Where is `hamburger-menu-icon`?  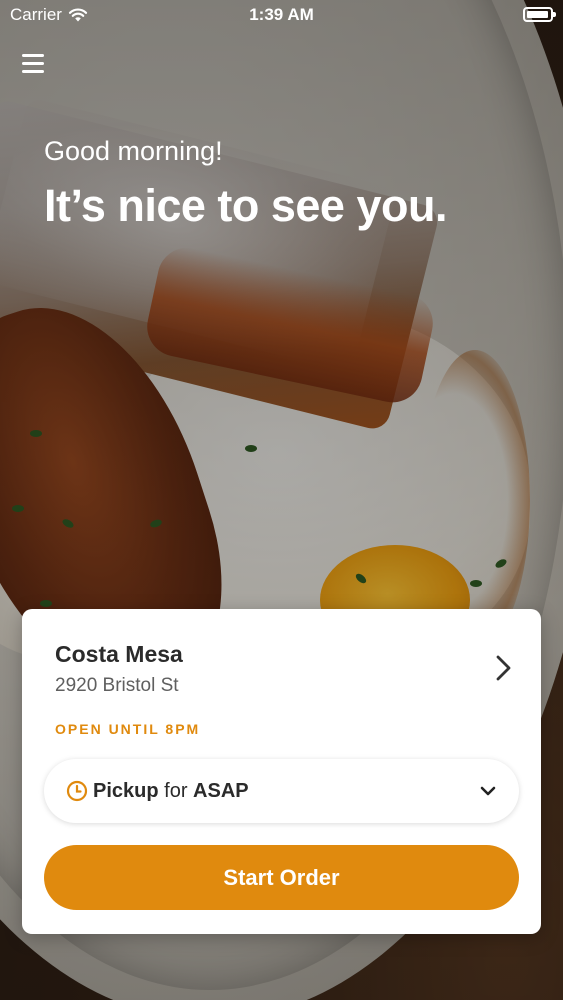 hamburger-menu-icon is located at coordinates (34, 64).